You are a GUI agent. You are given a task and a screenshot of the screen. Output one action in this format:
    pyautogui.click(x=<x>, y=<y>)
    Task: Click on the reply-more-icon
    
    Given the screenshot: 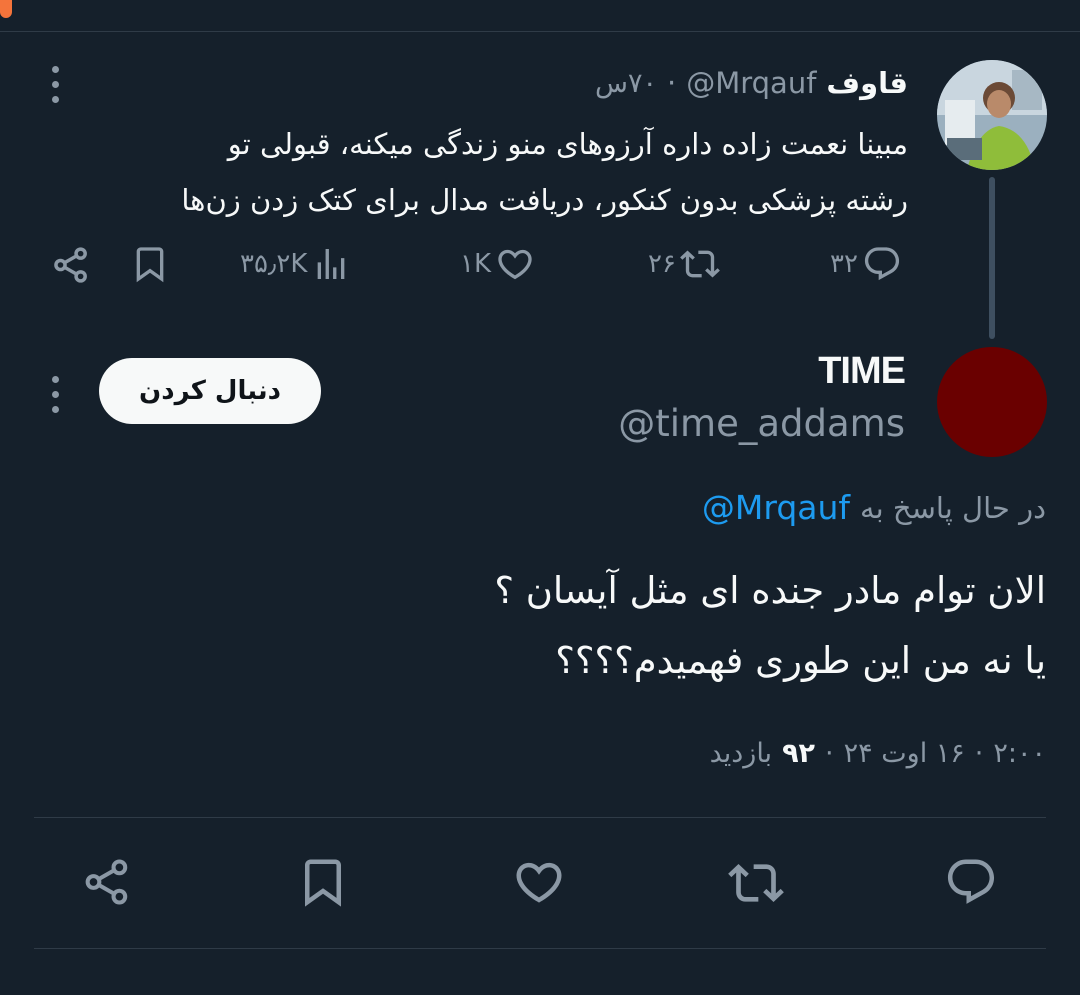 What is the action you would take?
    pyautogui.click(x=55, y=394)
    